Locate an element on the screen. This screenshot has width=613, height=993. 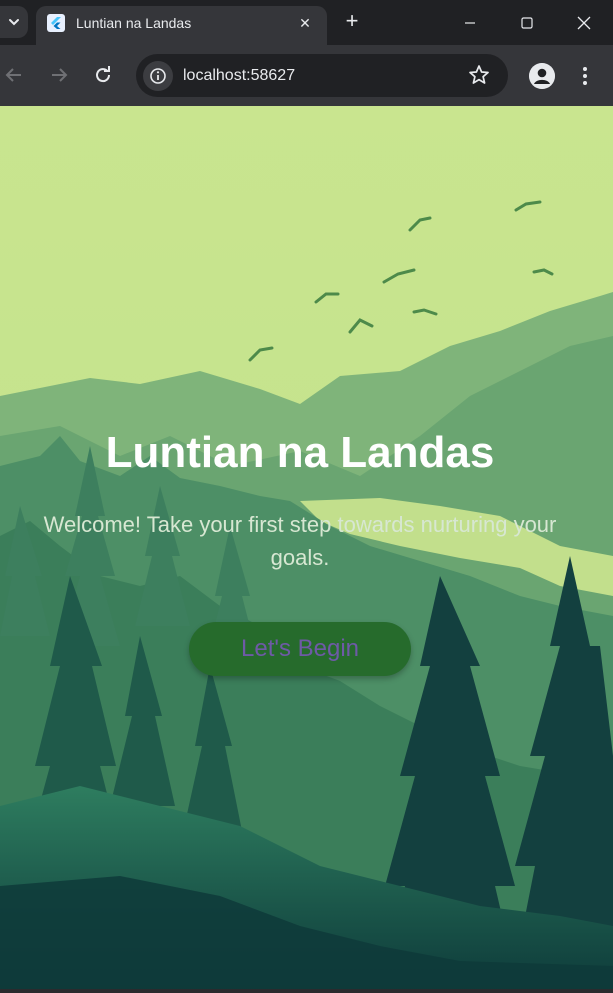
forward-button is located at coordinates (59, 75).